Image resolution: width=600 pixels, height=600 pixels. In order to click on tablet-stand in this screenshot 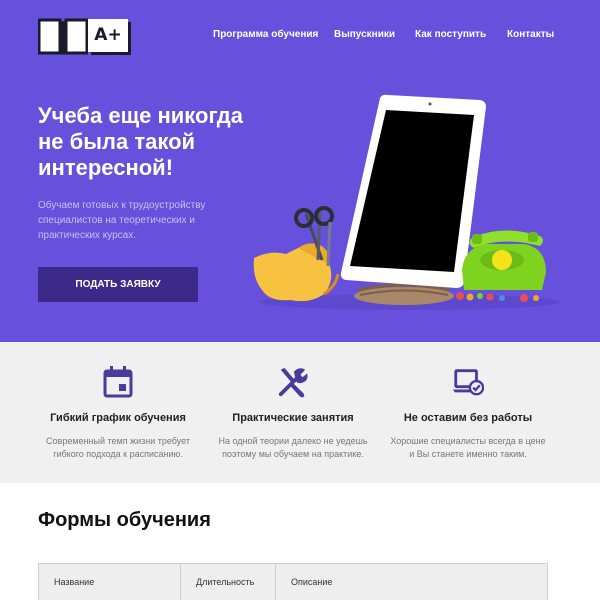, I will do `click(404, 294)`.